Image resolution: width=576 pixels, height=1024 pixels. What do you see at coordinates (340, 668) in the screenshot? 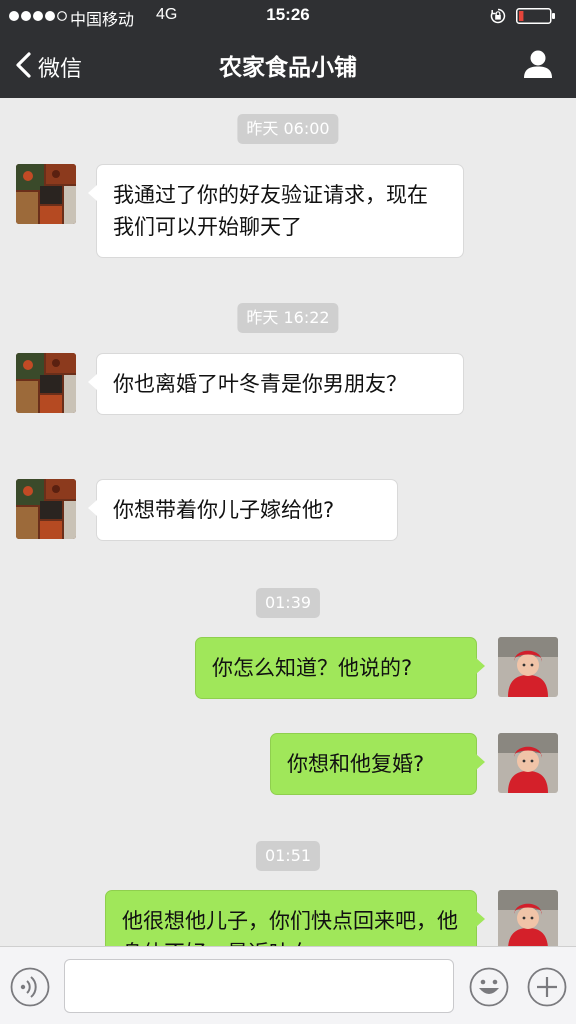
I see `sent-message-bubble: 你怎么知道？他说的?` at bounding box center [340, 668].